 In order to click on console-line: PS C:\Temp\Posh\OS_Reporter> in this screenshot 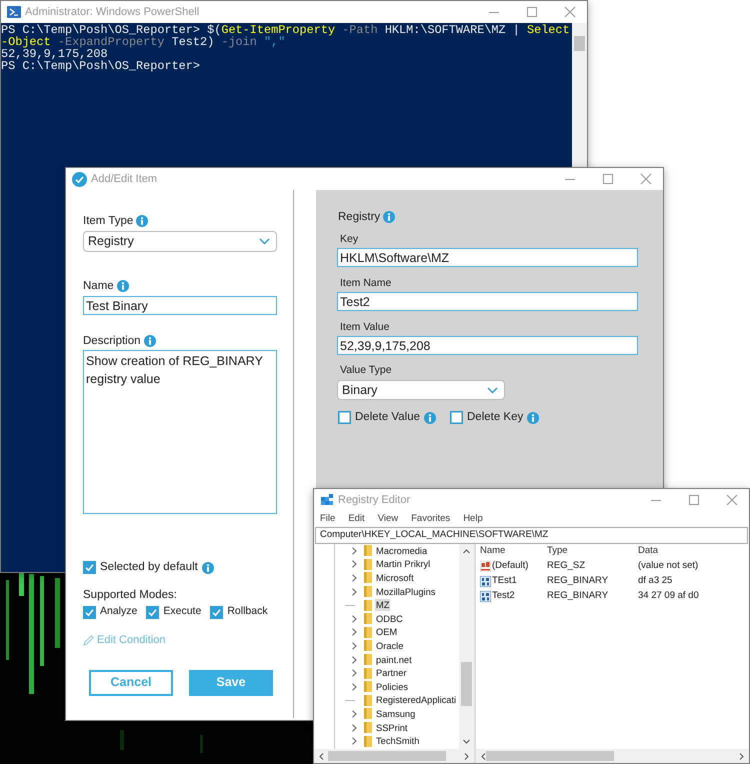, I will do `click(101, 66)`.